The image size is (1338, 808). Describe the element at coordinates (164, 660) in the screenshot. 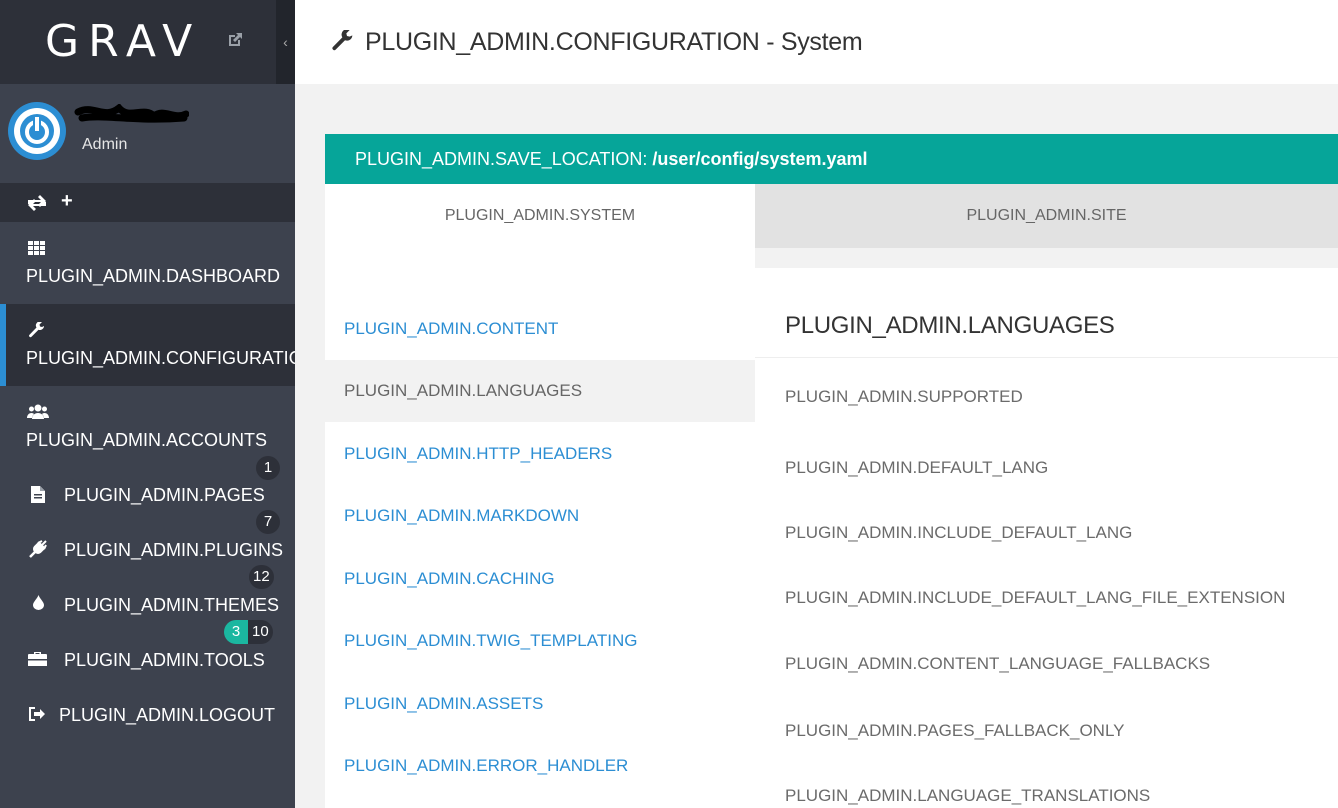

I see `sidebar-item-label: PLUGIN_ADMIN.TOOLS` at that location.